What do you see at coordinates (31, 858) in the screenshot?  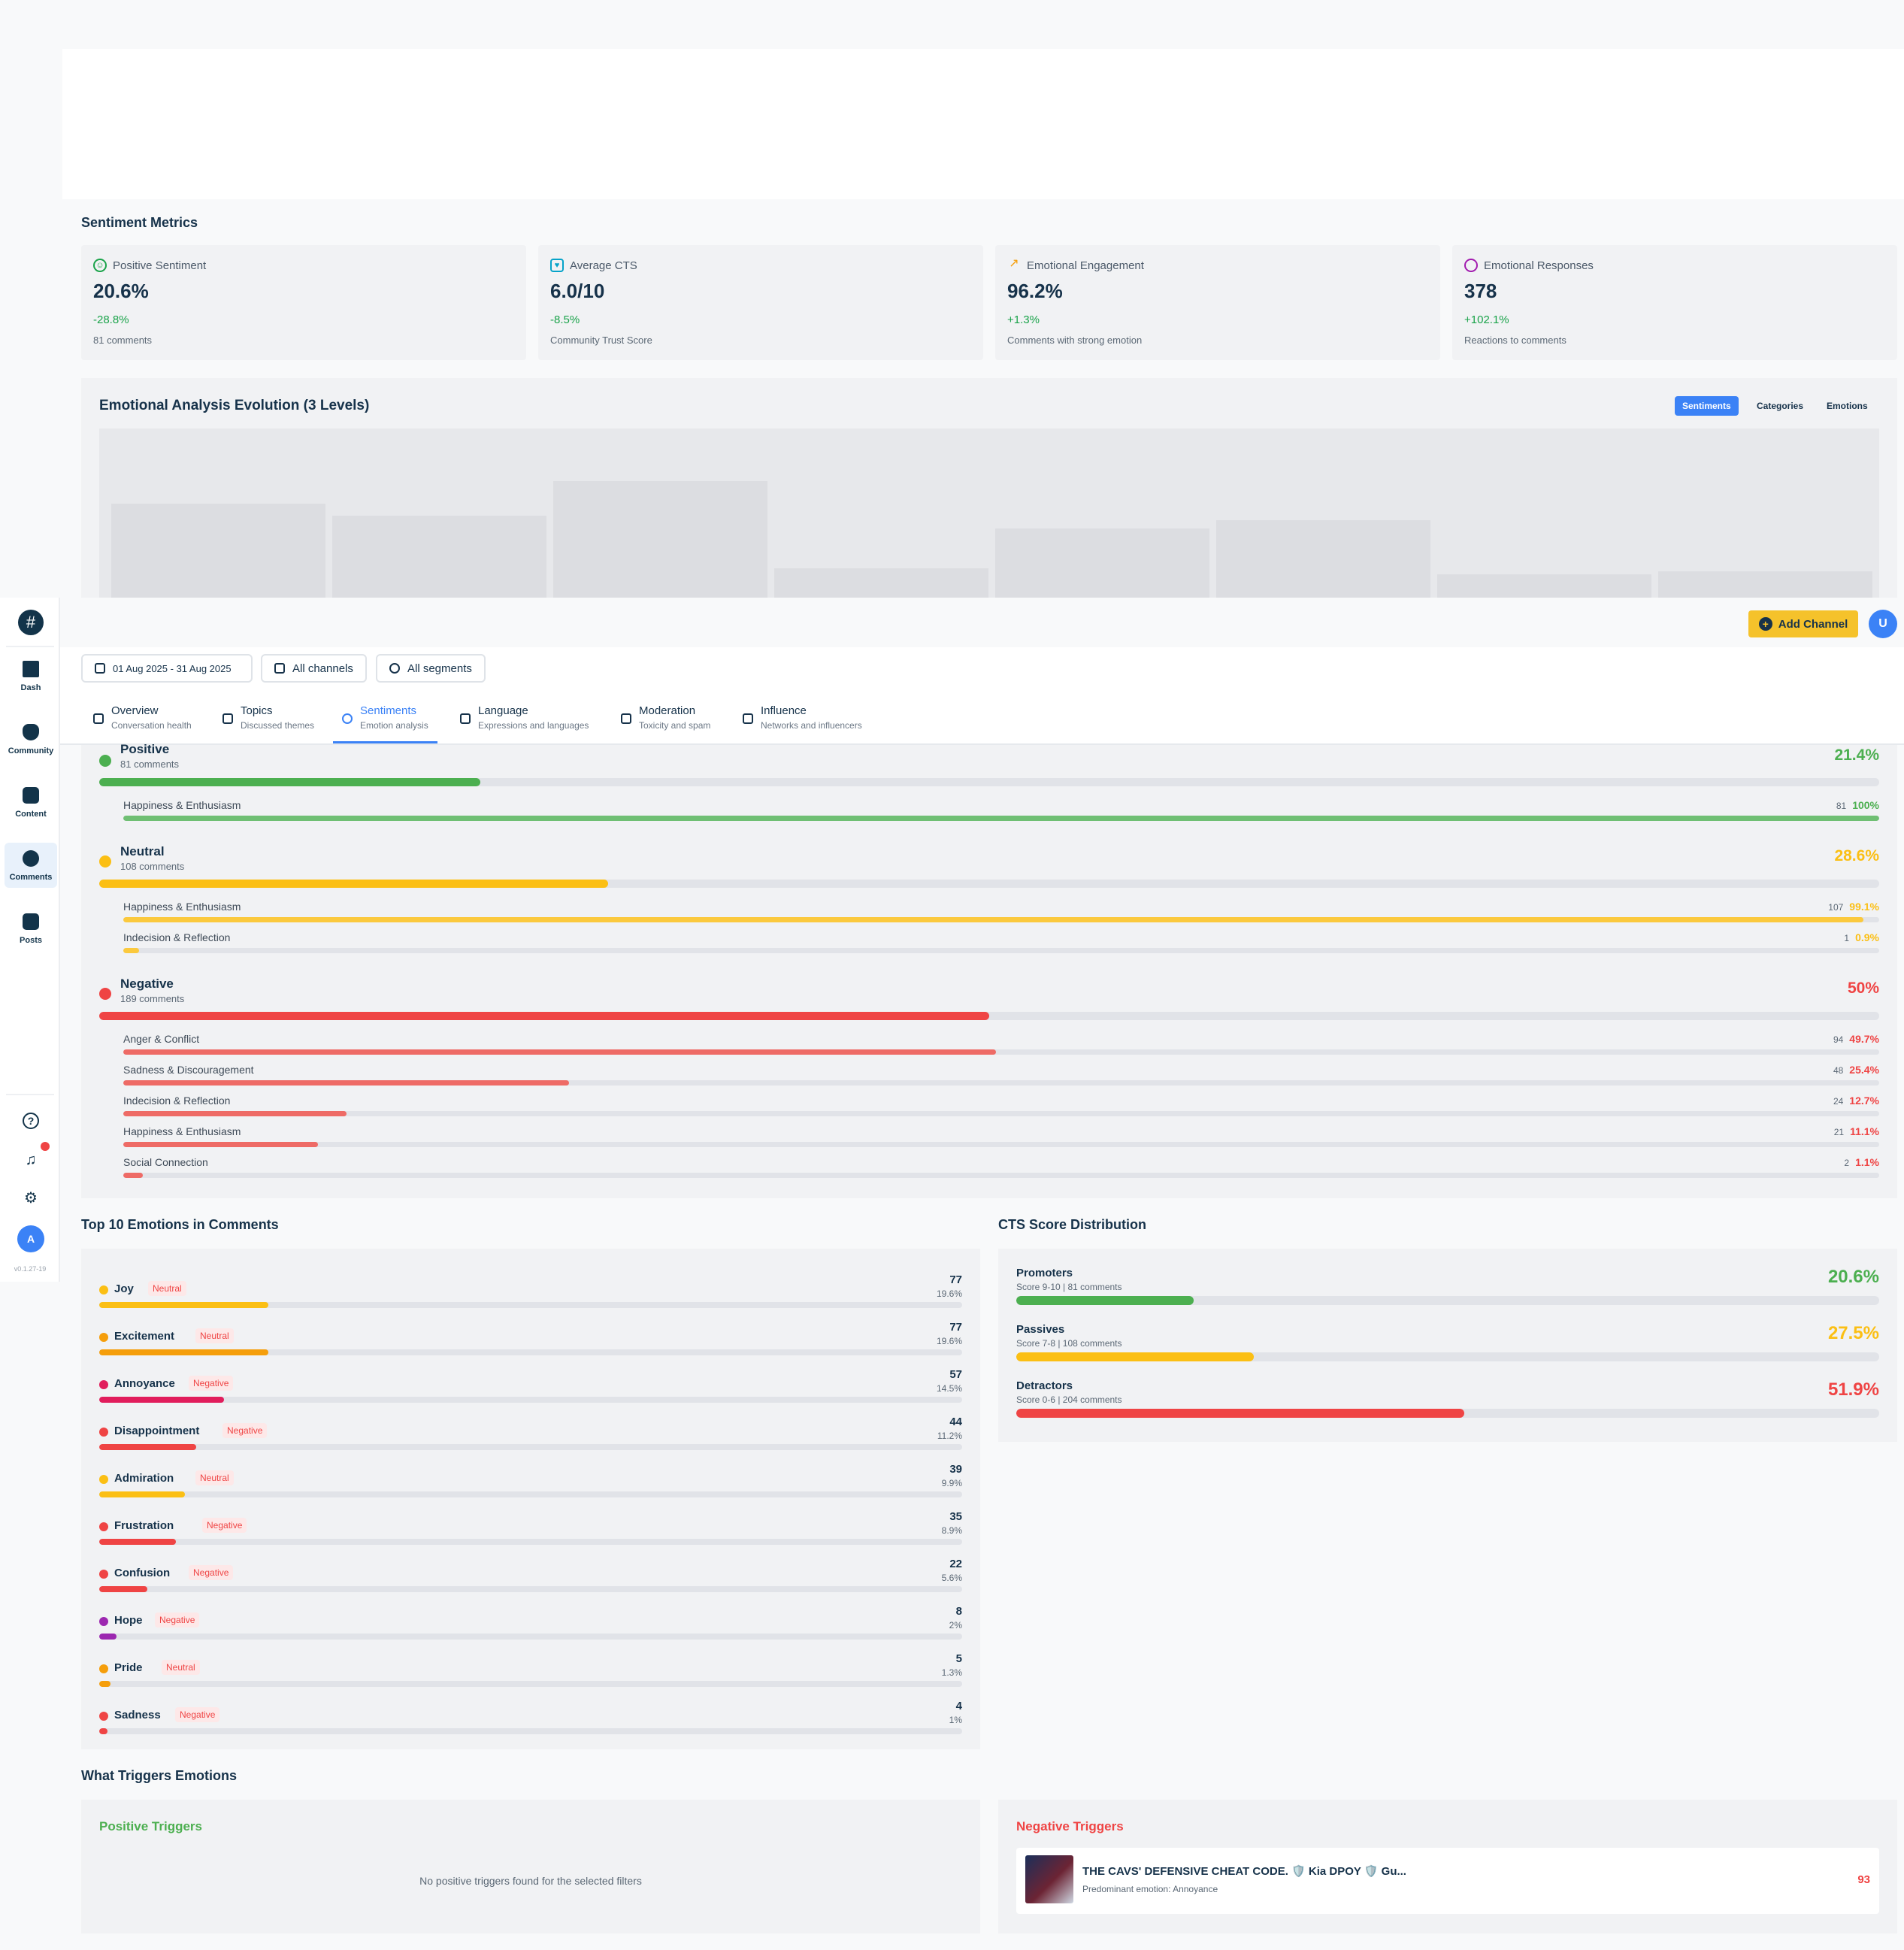 I see `user-circle-icon` at bounding box center [31, 858].